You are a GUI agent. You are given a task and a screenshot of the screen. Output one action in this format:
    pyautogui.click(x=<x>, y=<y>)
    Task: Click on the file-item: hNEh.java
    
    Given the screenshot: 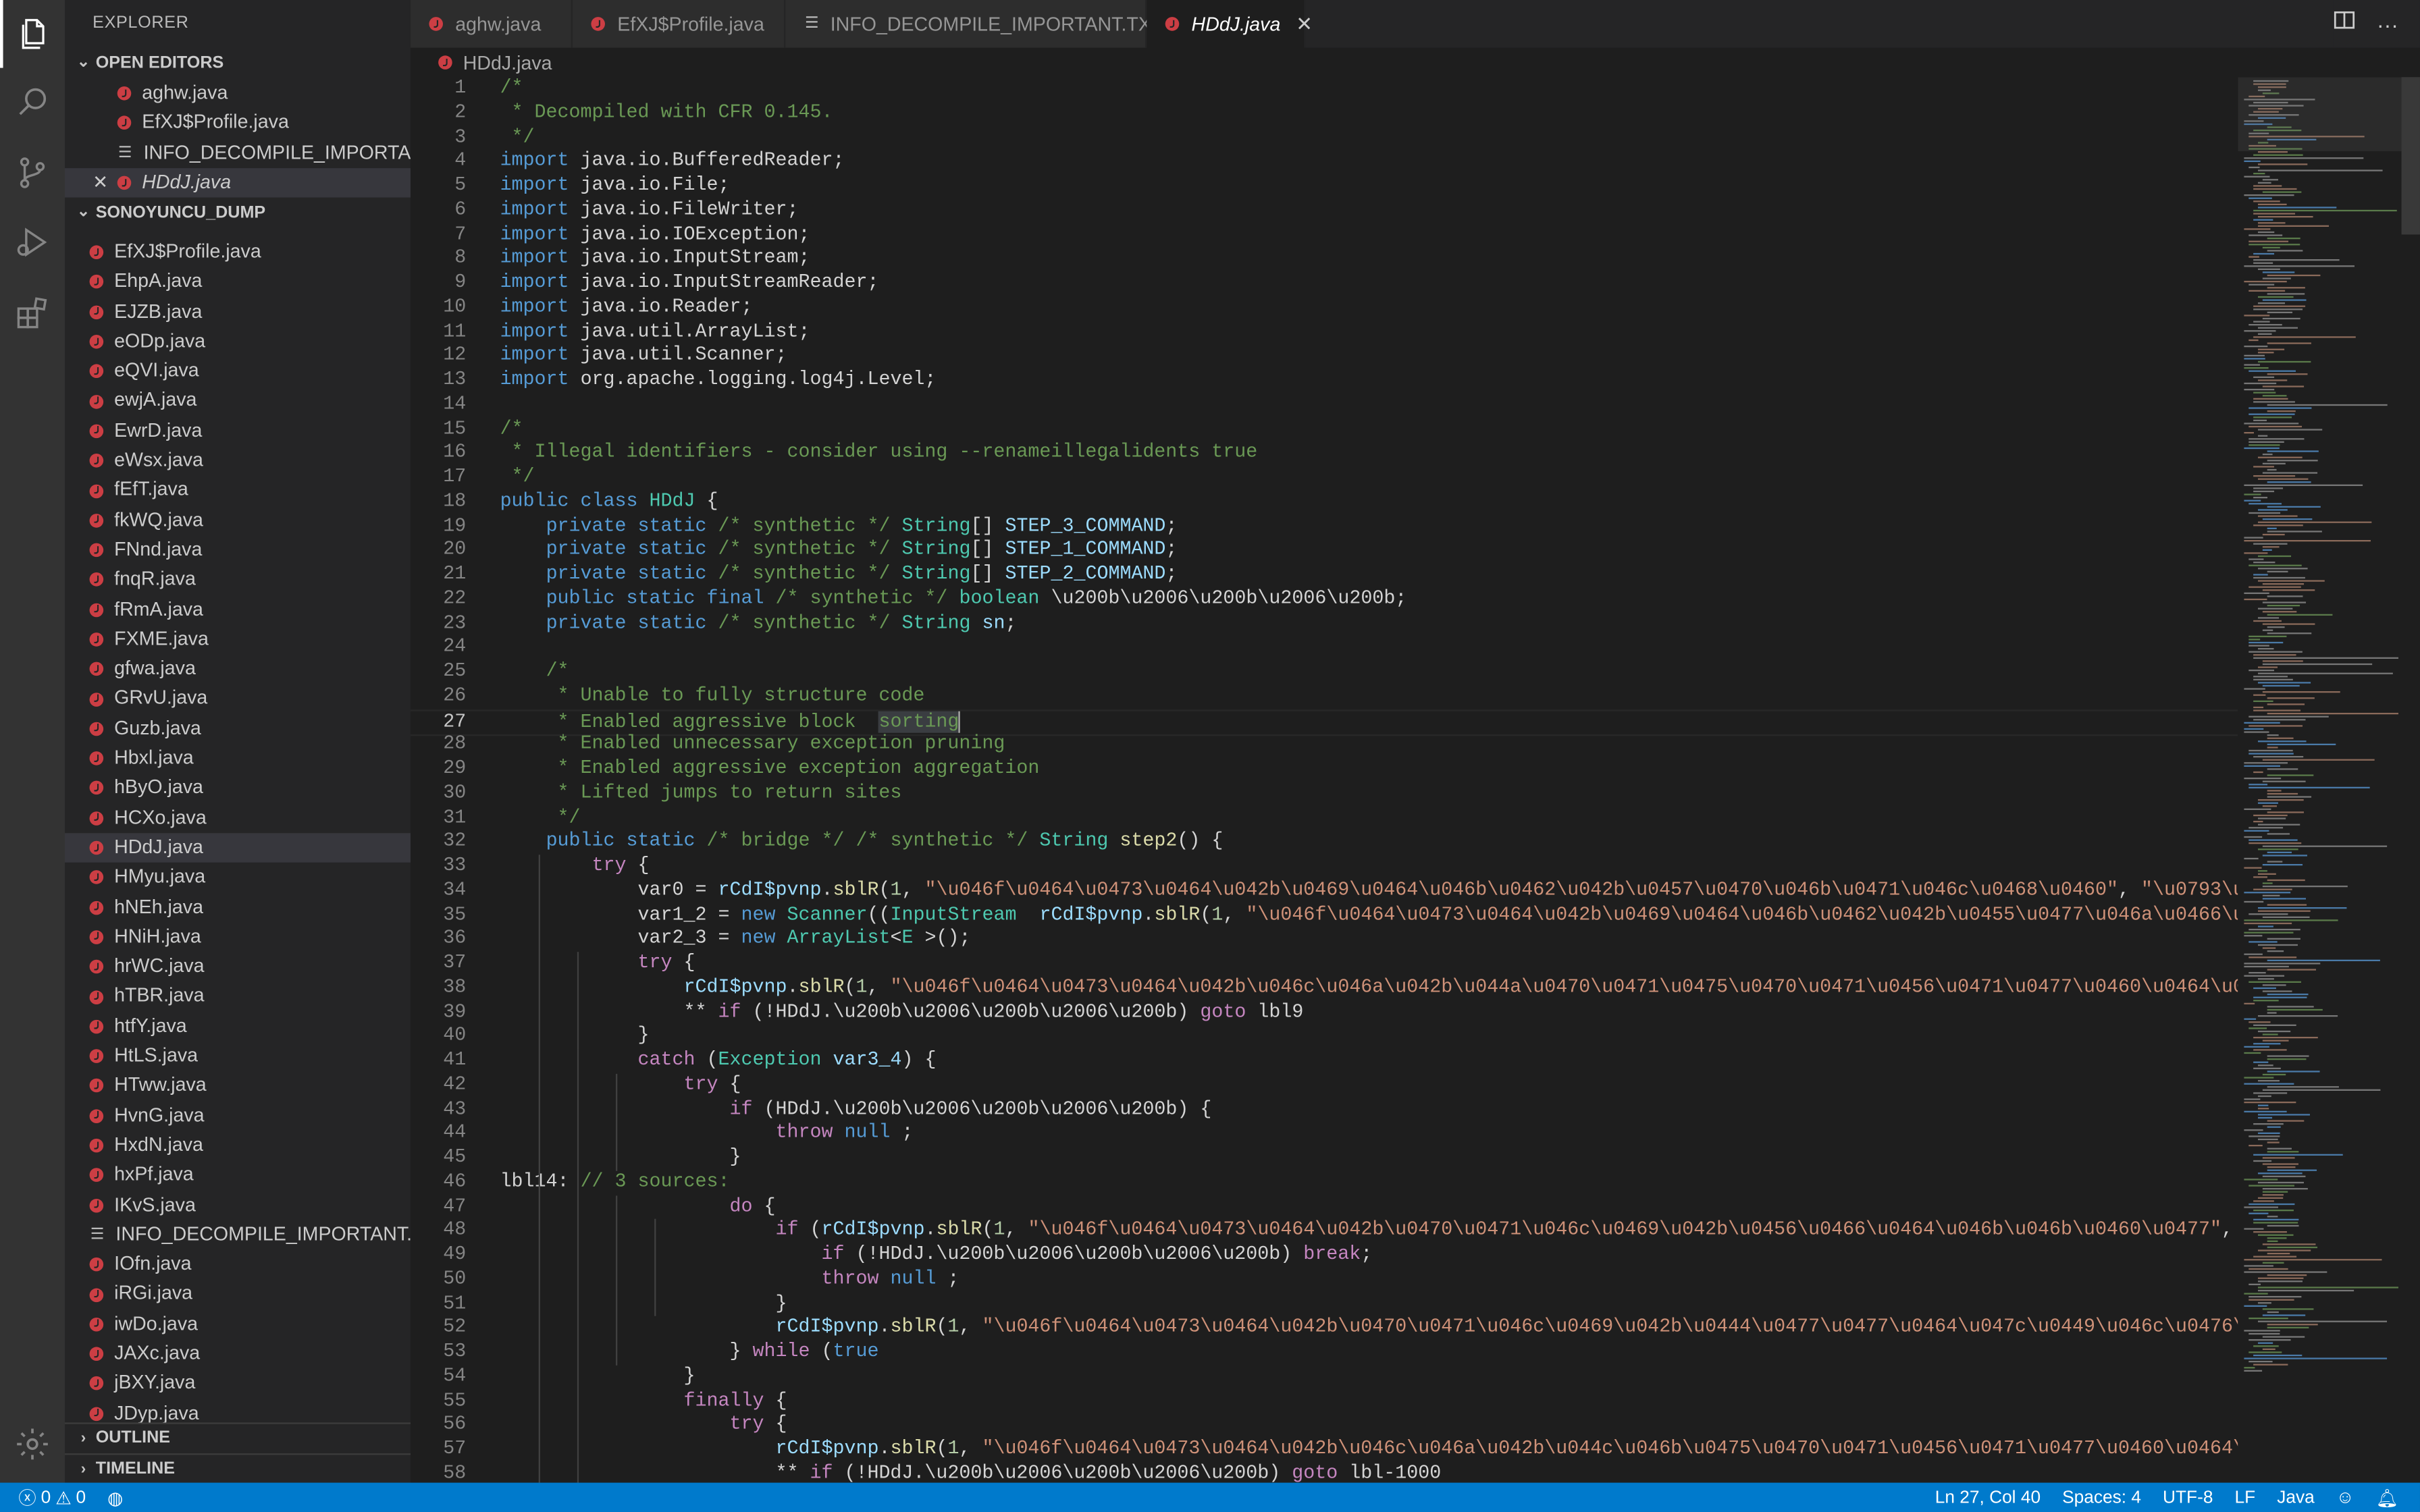 What is the action you would take?
    pyautogui.click(x=238, y=907)
    